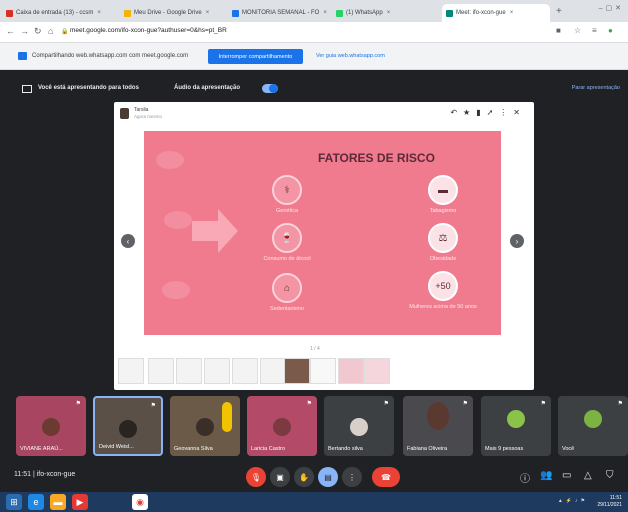 This screenshot has width=628, height=512. What do you see at coordinates (58, 502) in the screenshot?
I see `folder-icon: ▬` at bounding box center [58, 502].